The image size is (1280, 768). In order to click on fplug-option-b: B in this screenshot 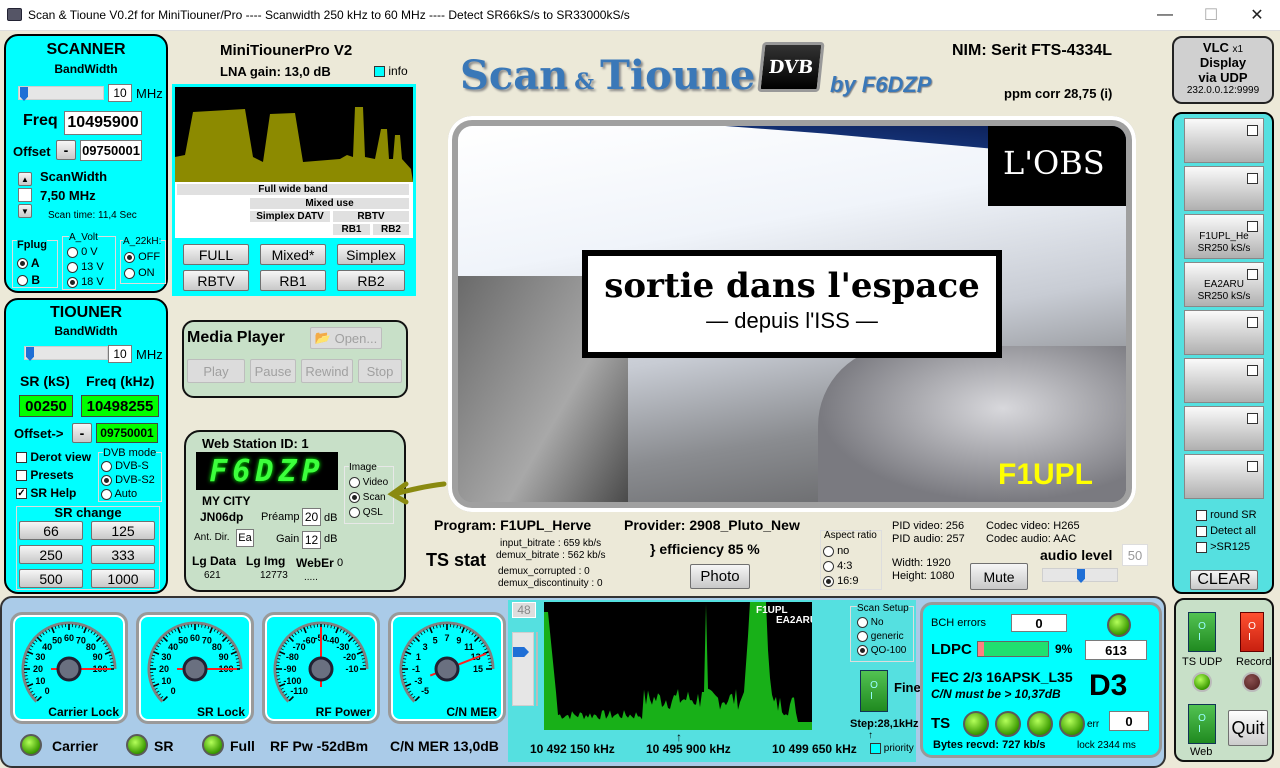, I will do `click(28, 280)`.